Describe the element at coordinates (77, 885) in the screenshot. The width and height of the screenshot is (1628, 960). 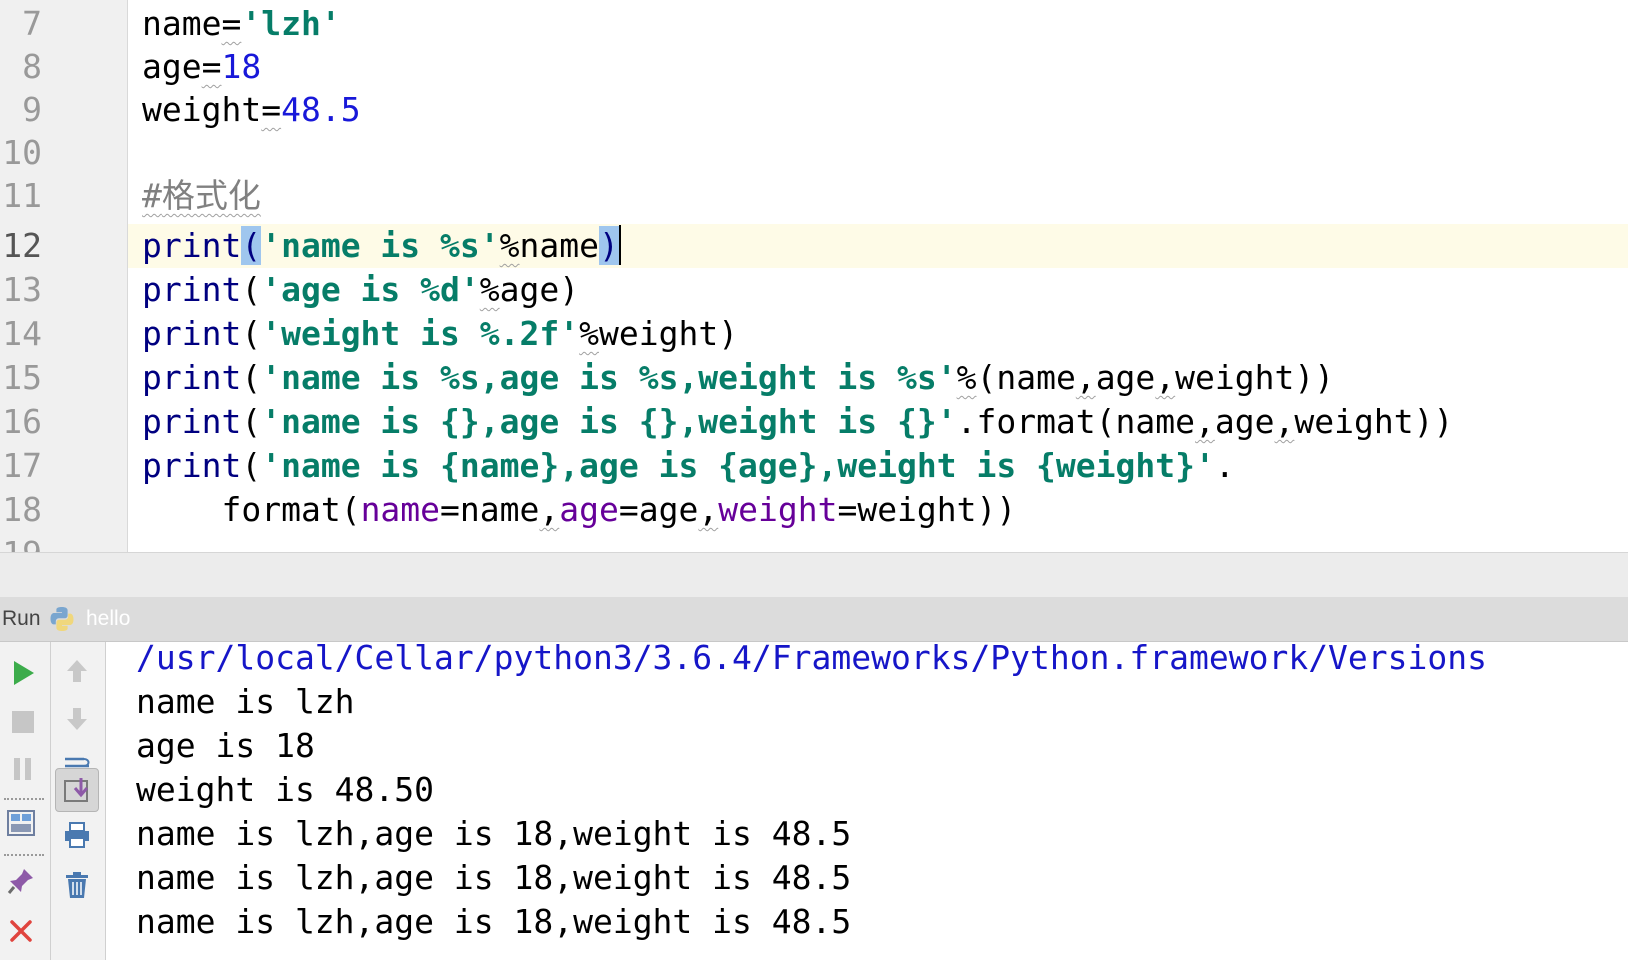
I see `trash-icon` at that location.